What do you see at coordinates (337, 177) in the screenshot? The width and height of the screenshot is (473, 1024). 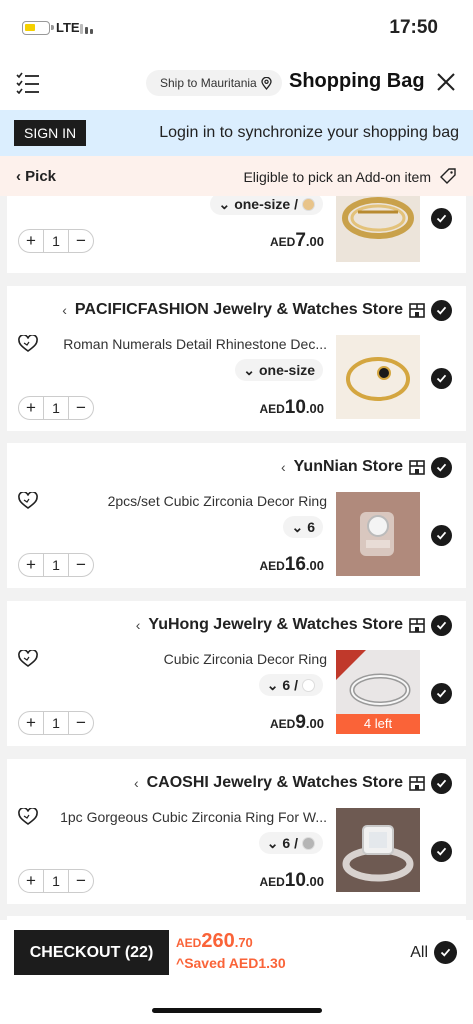 I see `eligible-text: Eligible to pick an Add-on item` at bounding box center [337, 177].